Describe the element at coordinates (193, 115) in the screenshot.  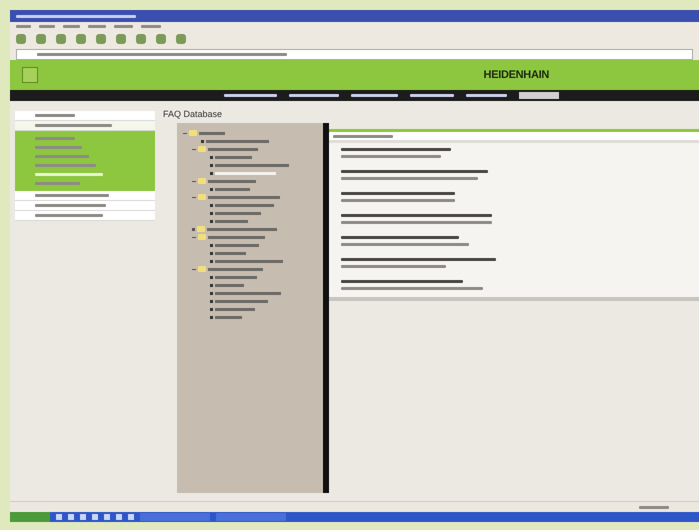
I see `page-title: FAQ Database` at that location.